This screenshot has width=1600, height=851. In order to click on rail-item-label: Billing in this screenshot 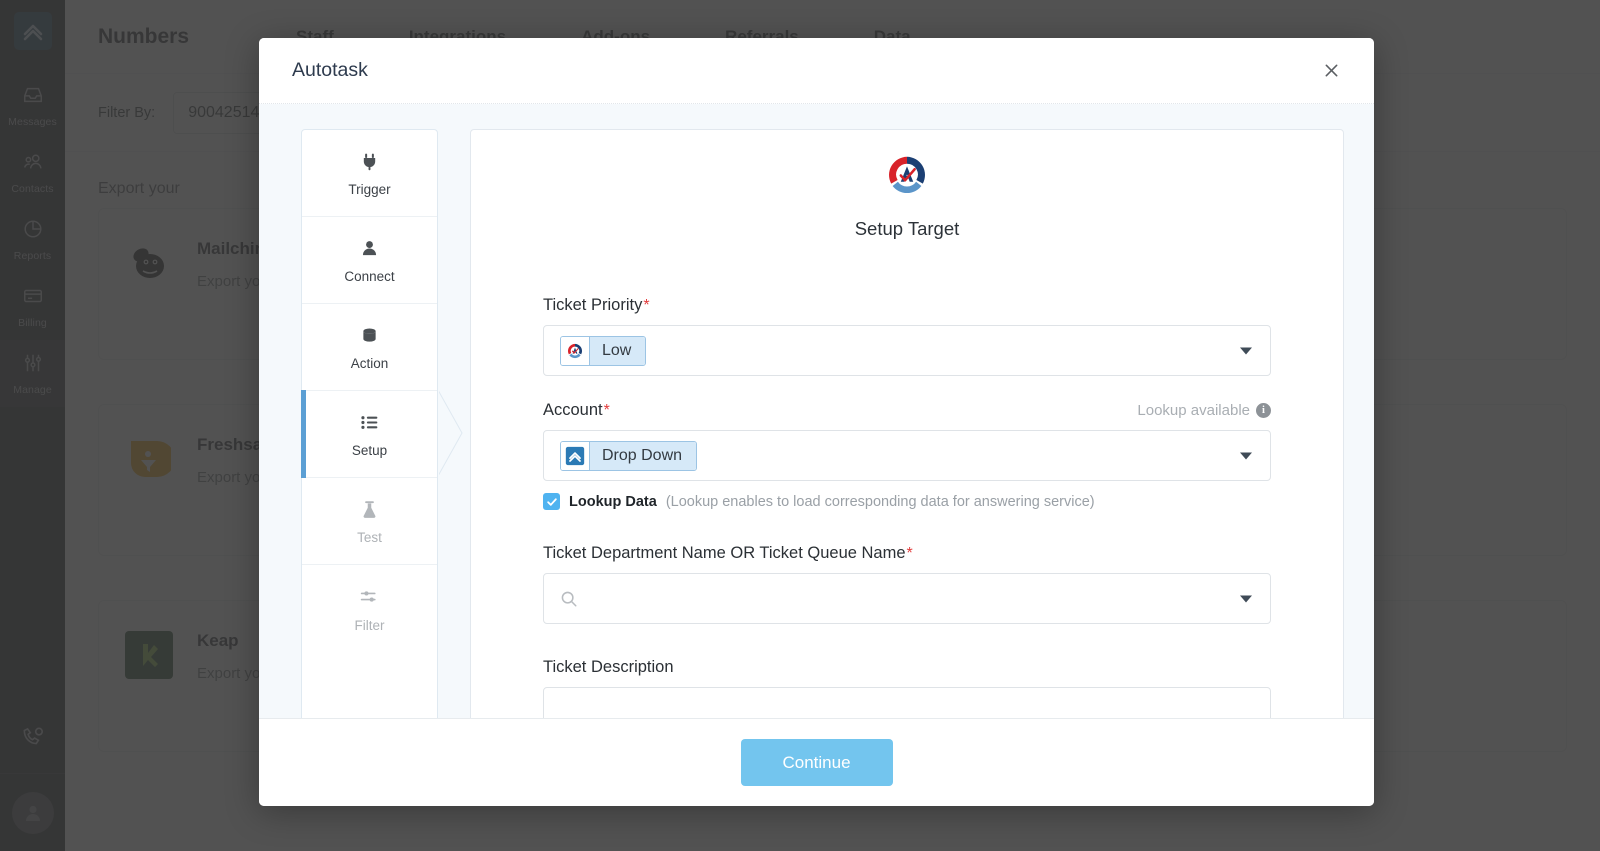, I will do `click(32, 322)`.